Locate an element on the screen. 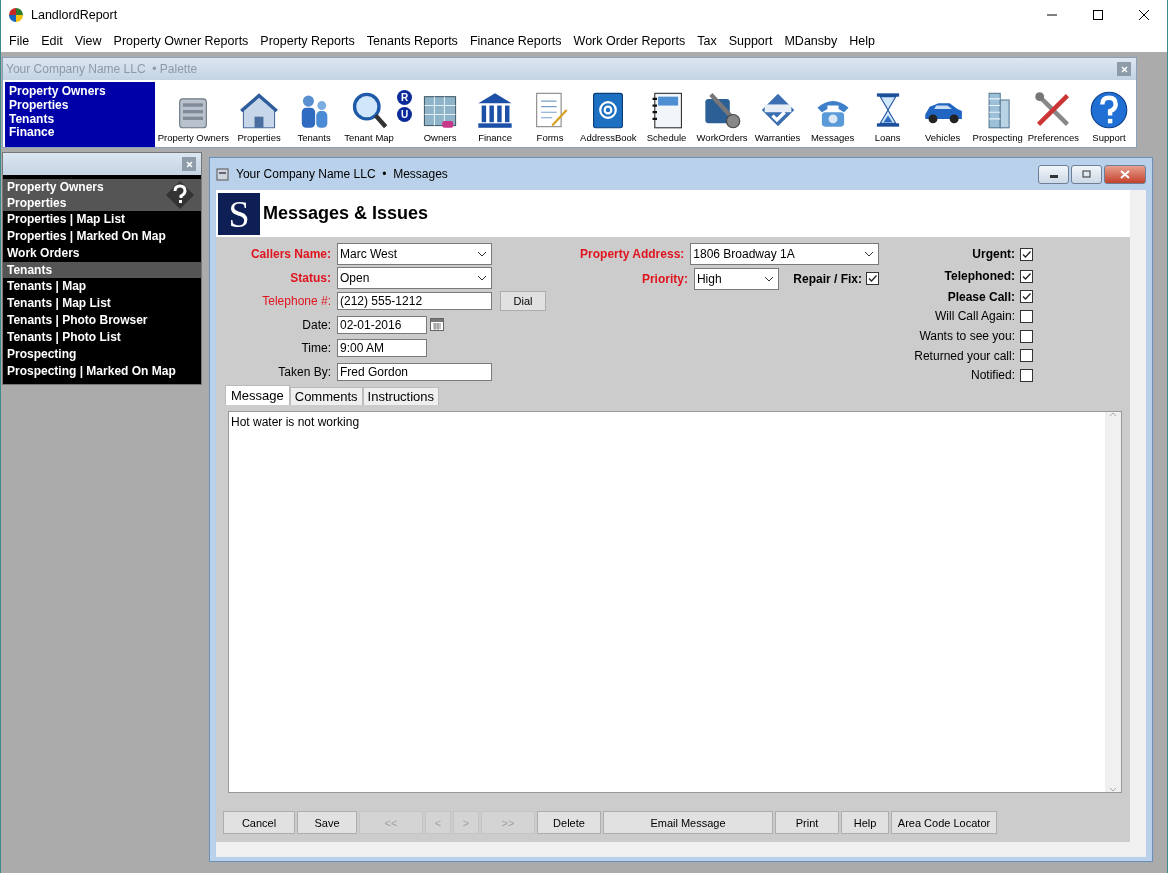 The image size is (1168, 873). toolbar-button: Messages is located at coordinates (832, 116).